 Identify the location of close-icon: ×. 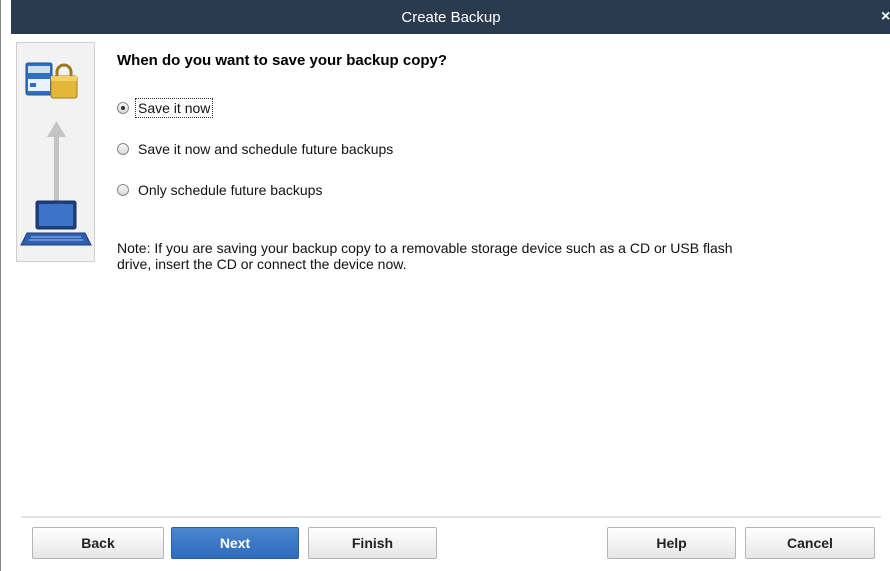
(885, 17).